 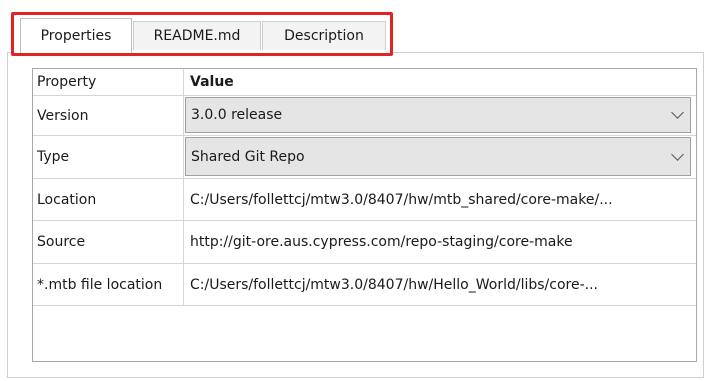 I want to click on table-row-type: Type Shared Git Repo, so click(x=364, y=157).